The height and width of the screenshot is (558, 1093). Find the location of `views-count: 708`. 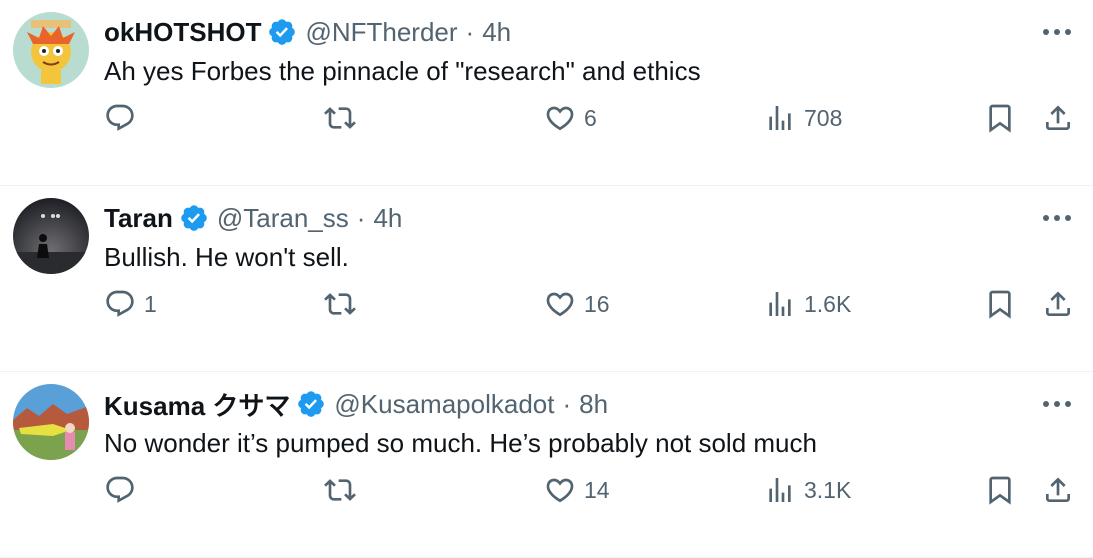

views-count: 708 is located at coordinates (823, 117).